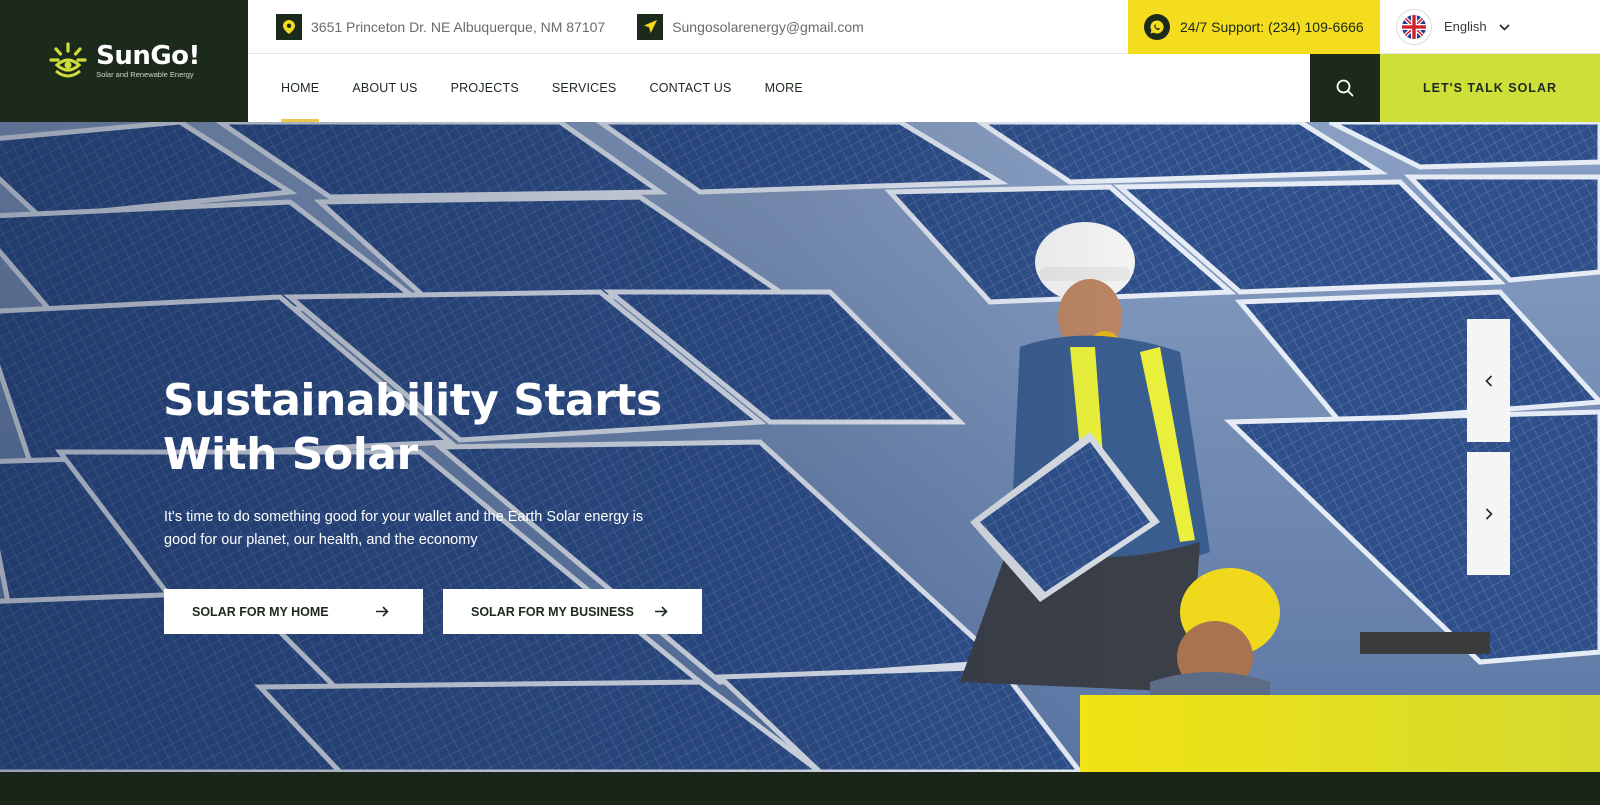  Describe the element at coordinates (260, 611) in the screenshot. I see `solar-for-home-label: SOLAR FOR MY HOME` at that location.